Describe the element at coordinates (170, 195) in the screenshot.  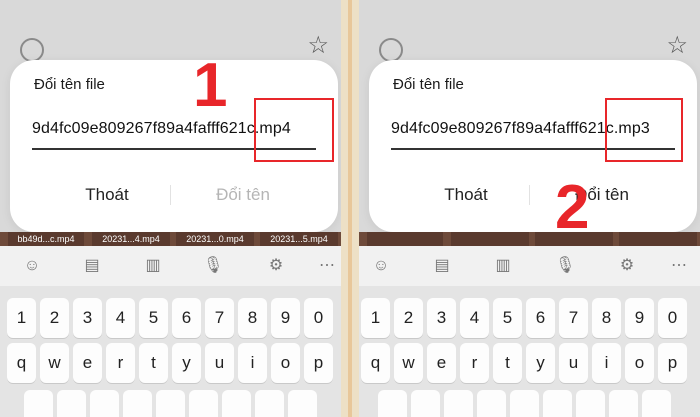
I see `button-divider` at that location.